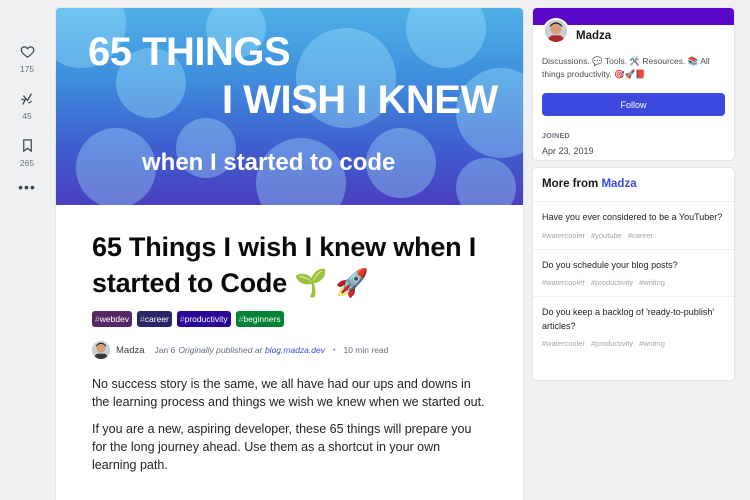 The height and width of the screenshot is (500, 750). I want to click on more-from-heading: More from Madza, so click(633, 185).